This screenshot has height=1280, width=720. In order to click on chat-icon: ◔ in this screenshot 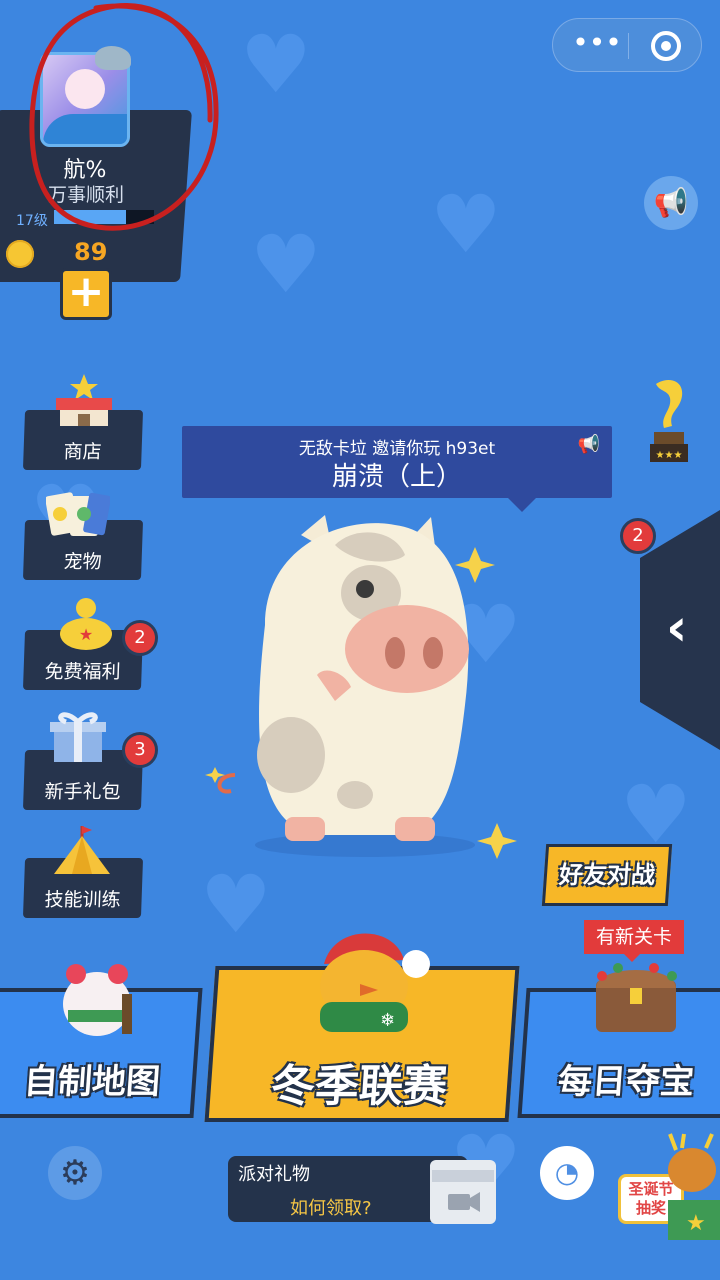, I will do `click(567, 1173)`.